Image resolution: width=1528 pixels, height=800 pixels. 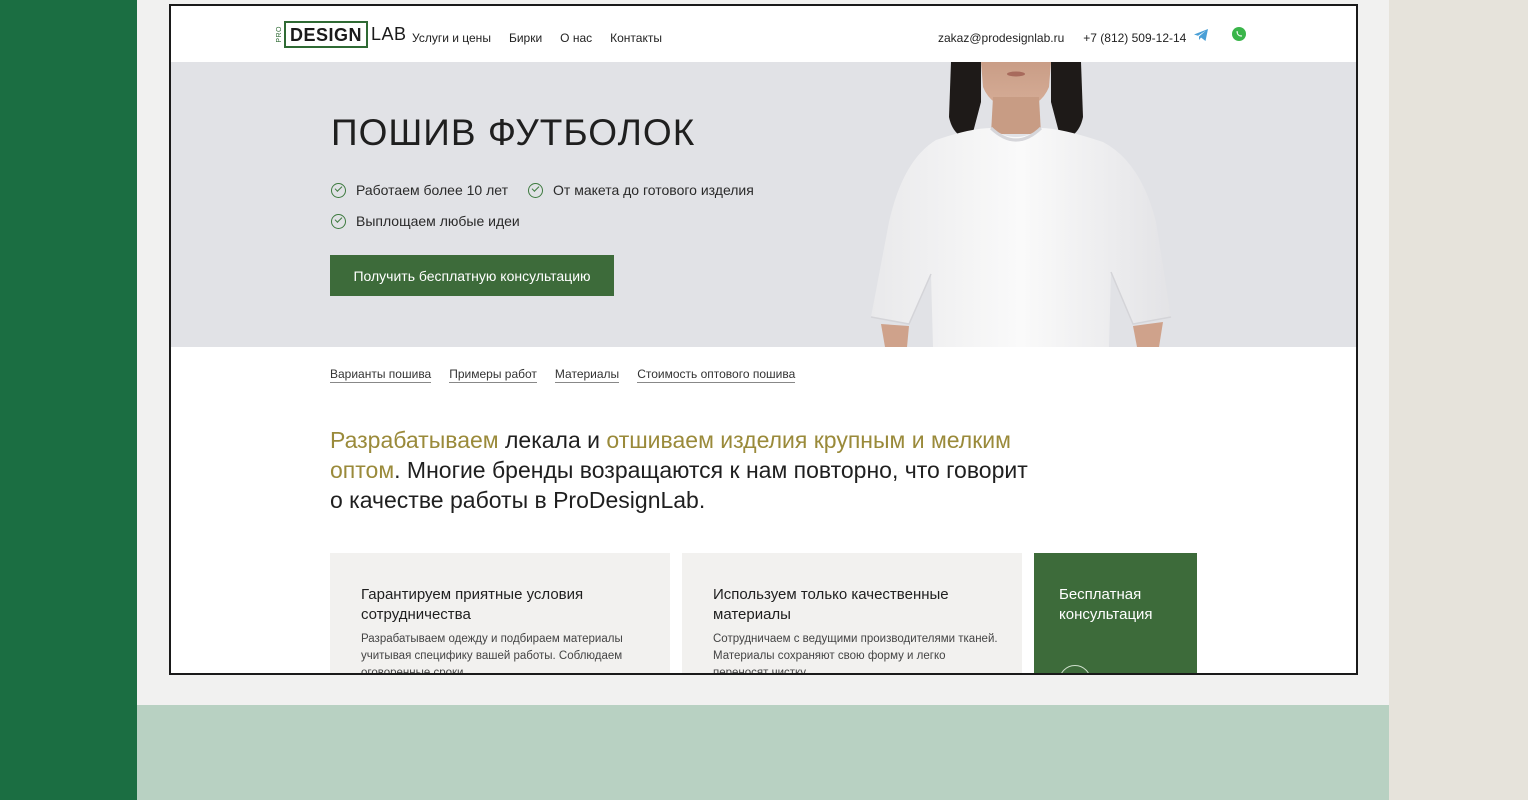 What do you see at coordinates (587, 375) in the screenshot?
I see `subnav-item-materials: Материалы` at bounding box center [587, 375].